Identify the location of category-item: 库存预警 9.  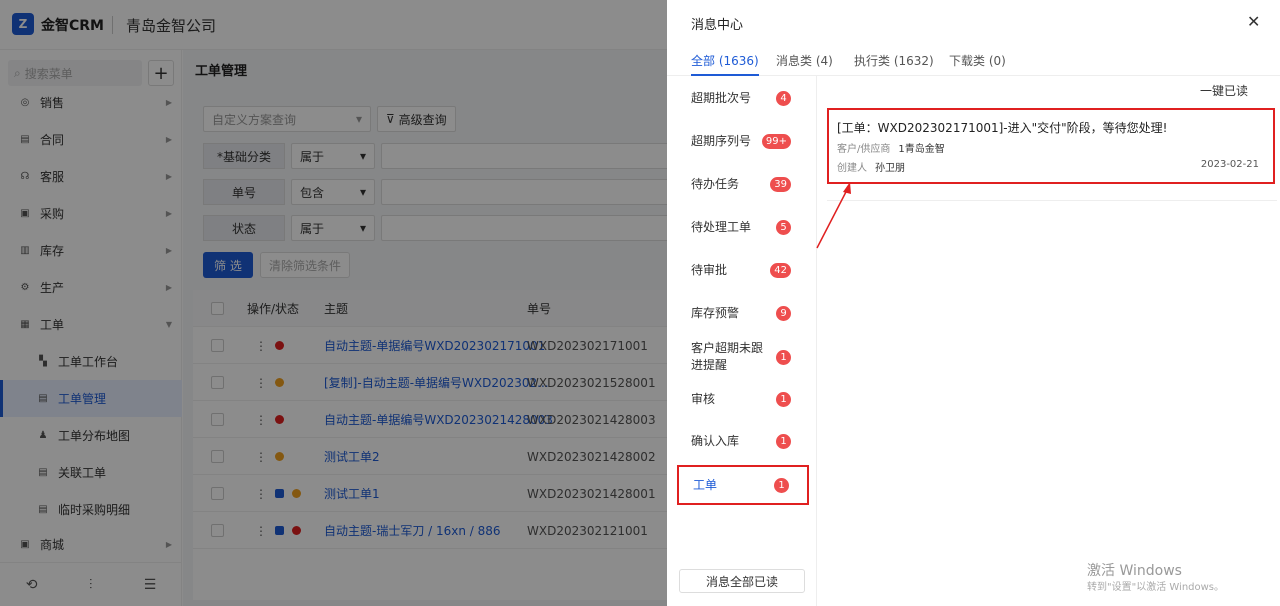
(743, 313).